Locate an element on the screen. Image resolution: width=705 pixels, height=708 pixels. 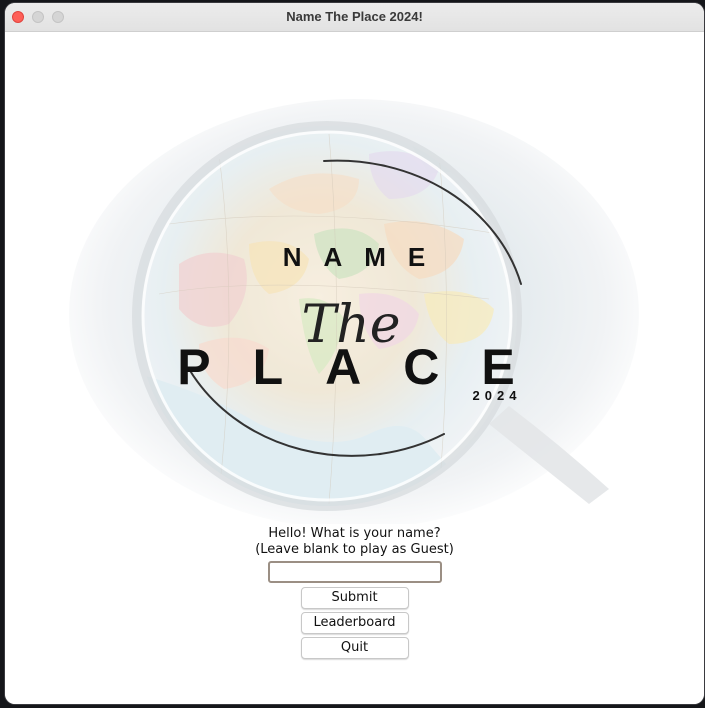
window-title: Name The Place 2024! is located at coordinates (354, 16).